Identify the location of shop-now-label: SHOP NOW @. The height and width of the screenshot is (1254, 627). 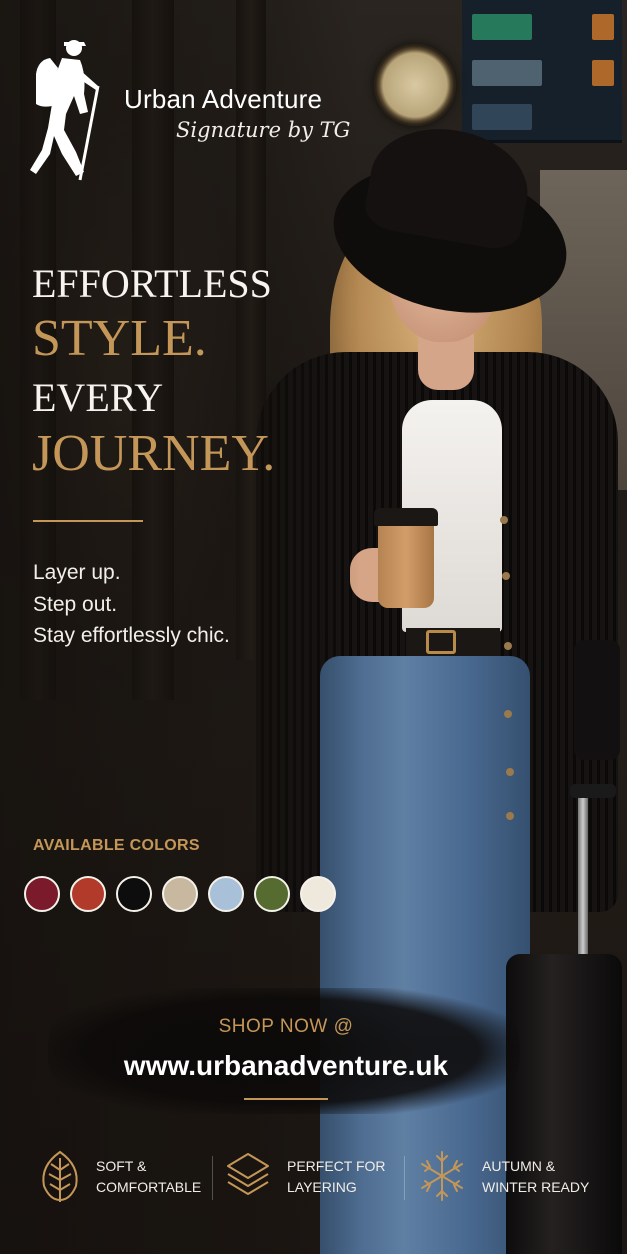
(286, 1026).